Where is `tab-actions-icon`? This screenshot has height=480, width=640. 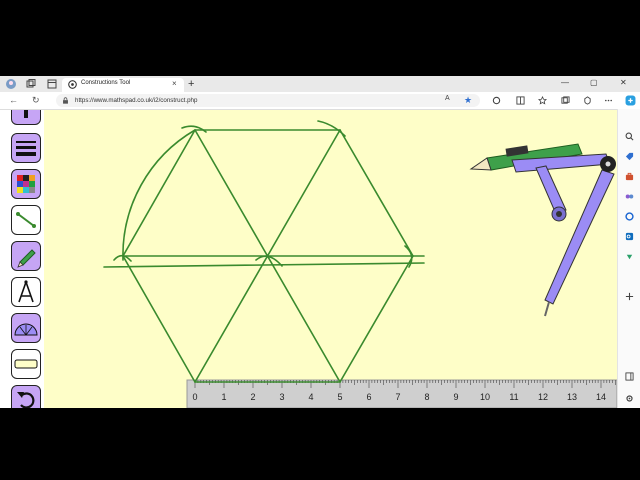 tab-actions-icon is located at coordinates (52, 84).